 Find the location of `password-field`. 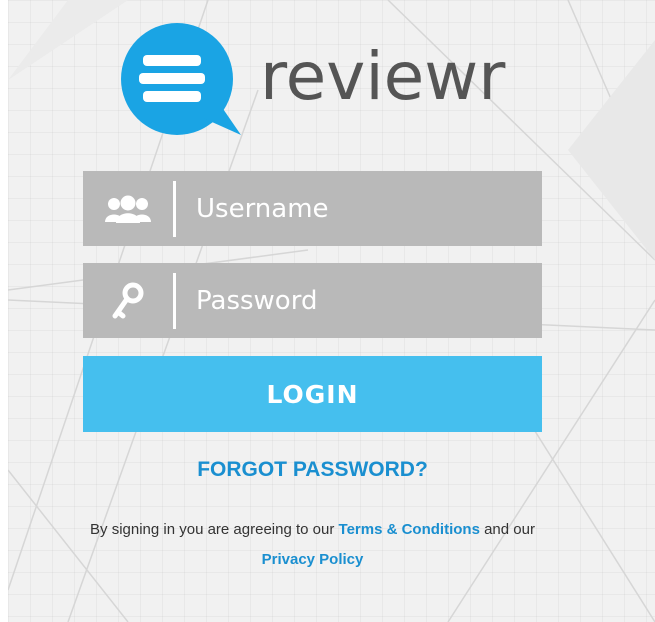

password-field is located at coordinates (312, 300).